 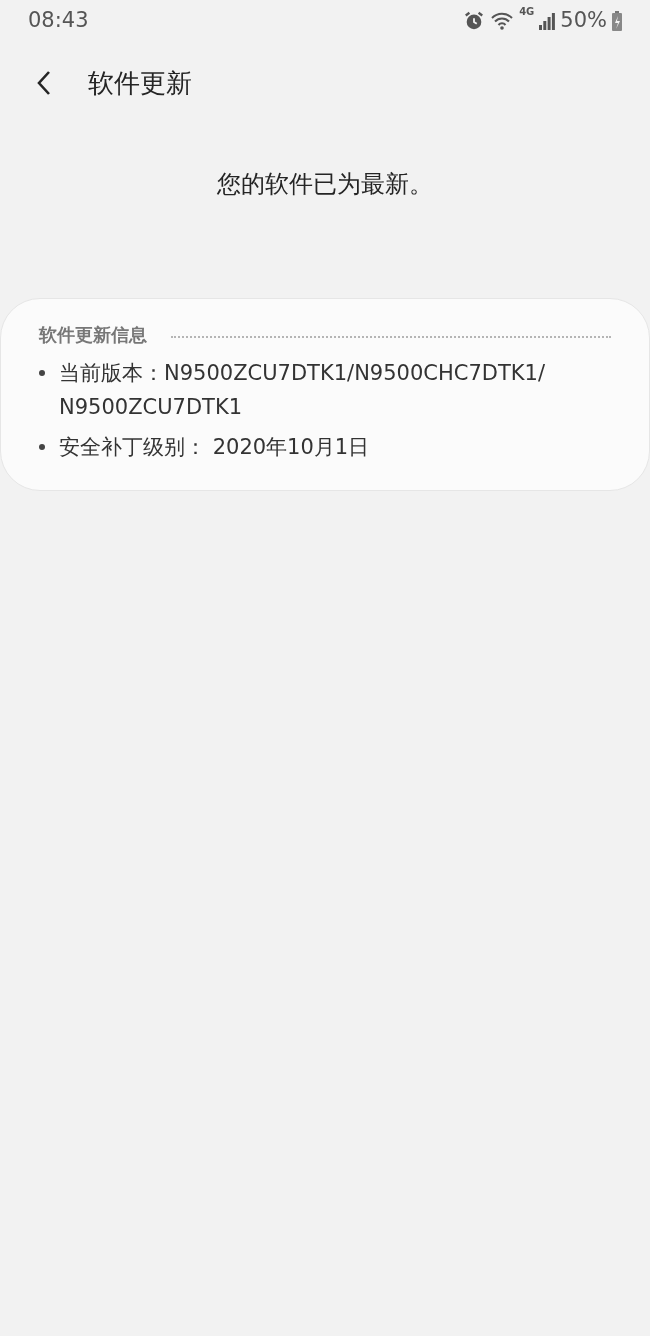 What do you see at coordinates (527, 12) in the screenshot?
I see `network-type: 4G` at bounding box center [527, 12].